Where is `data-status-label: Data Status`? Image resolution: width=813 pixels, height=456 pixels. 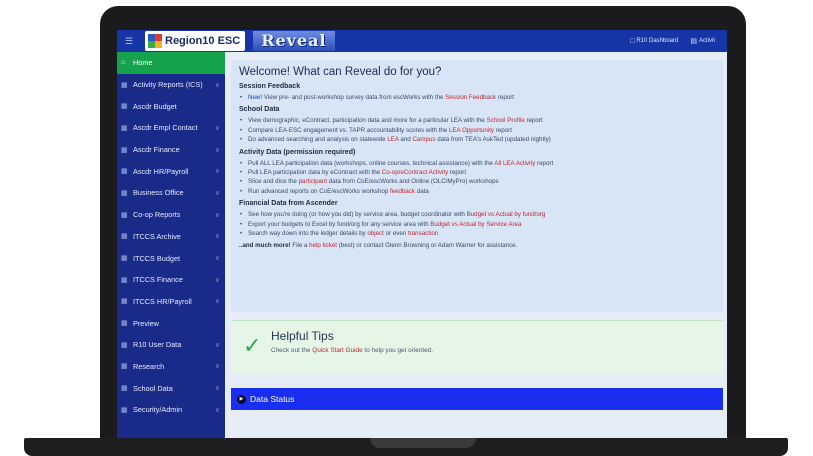
data-status-label: Data Status is located at coordinates (272, 399).